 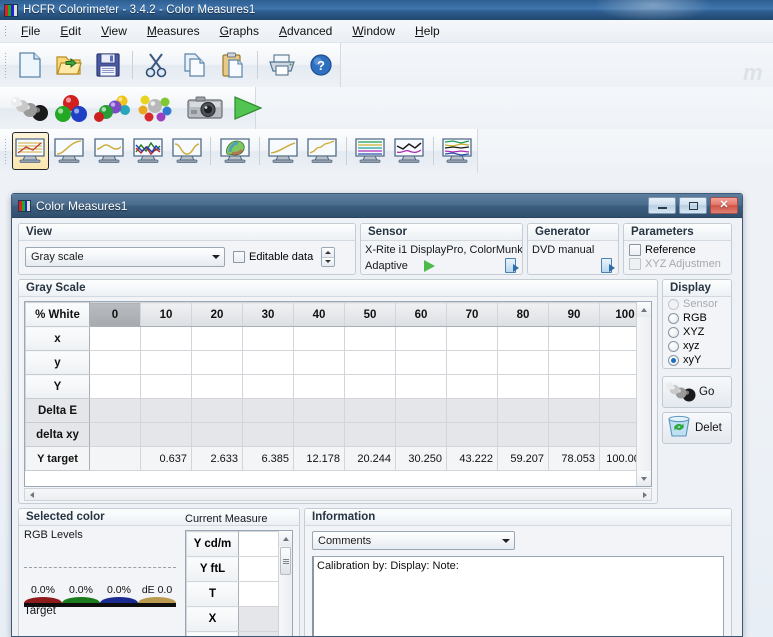 I want to click on menu-view: View, so click(x=114, y=31).